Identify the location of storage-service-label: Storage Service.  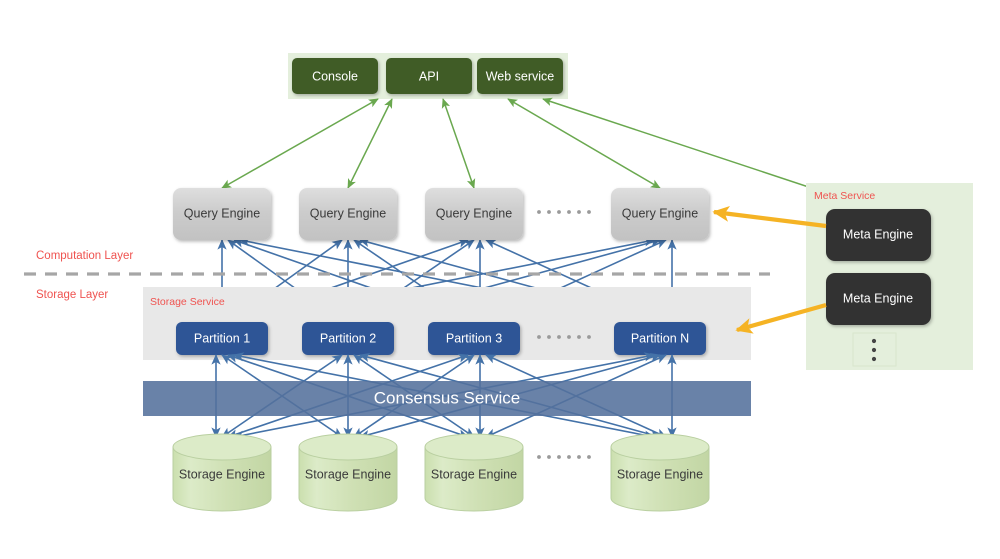
(187, 302).